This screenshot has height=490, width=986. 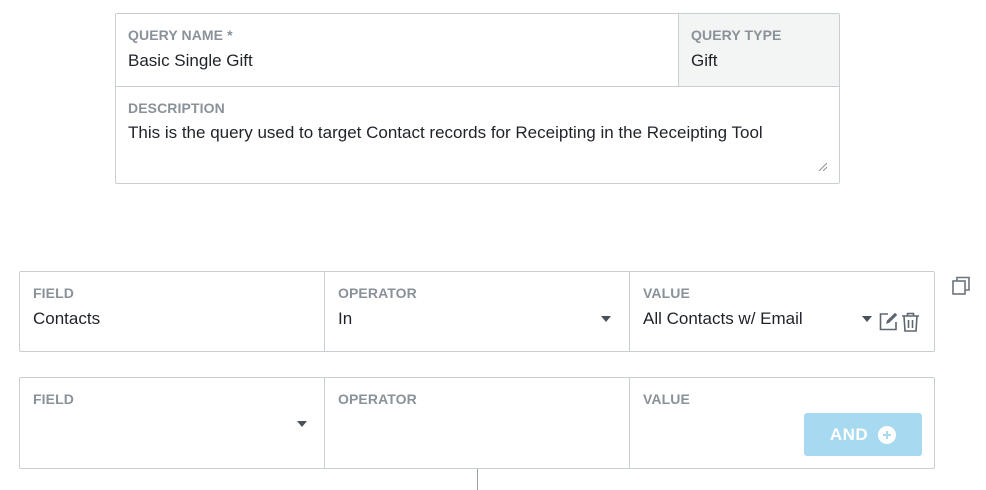 I want to click on value-select: VALUE All Contacts w/ Email, so click(x=782, y=311).